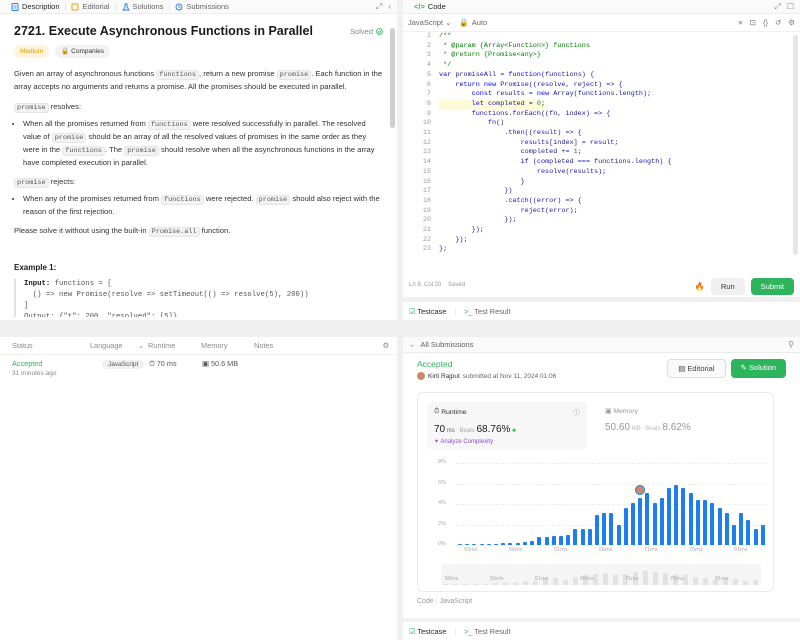  Describe the element at coordinates (510, 153) in the screenshot. I see `code-line: completed += 1;` at that location.